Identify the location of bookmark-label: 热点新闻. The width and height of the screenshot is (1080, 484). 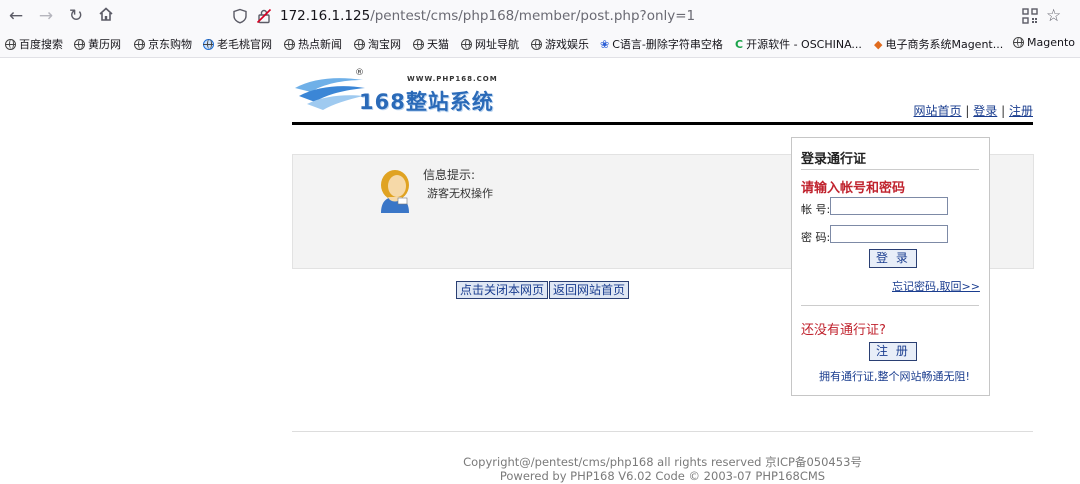
(320, 44).